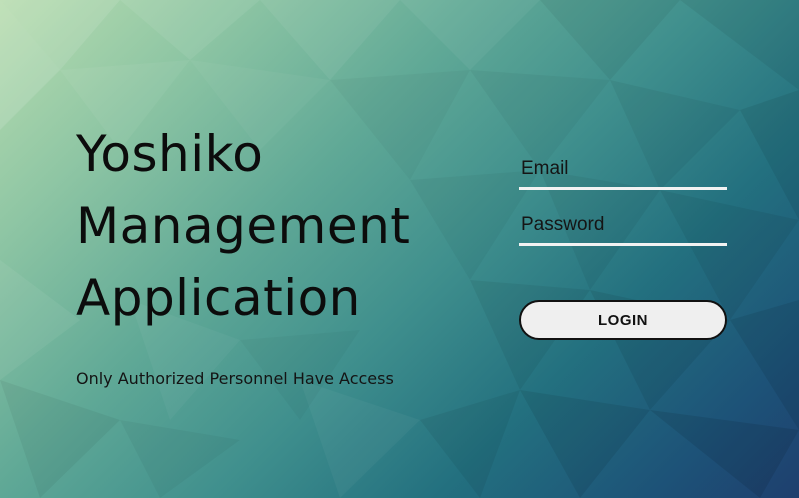 The width and height of the screenshot is (799, 498). Describe the element at coordinates (623, 320) in the screenshot. I see `login-button: LOGIN` at that location.